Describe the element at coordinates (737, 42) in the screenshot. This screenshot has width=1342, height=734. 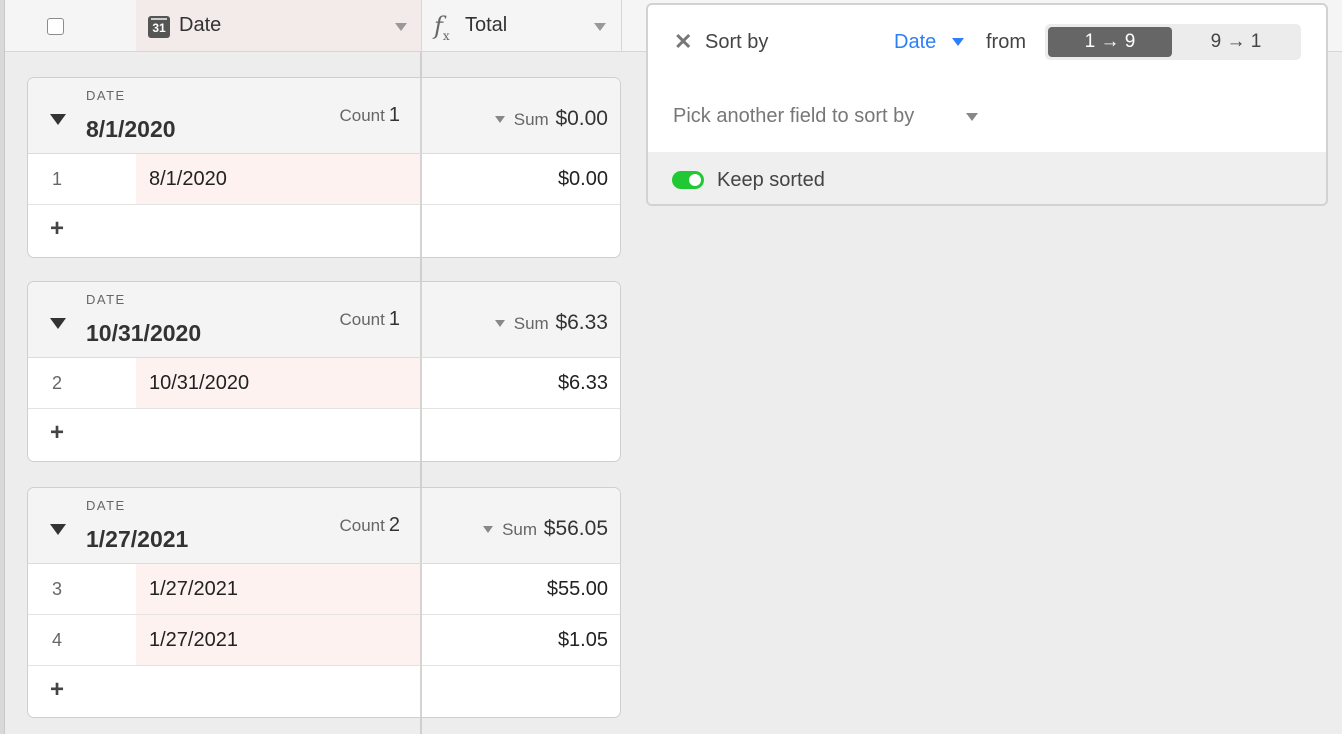
I see `sort-by-label: Sort by` at that location.